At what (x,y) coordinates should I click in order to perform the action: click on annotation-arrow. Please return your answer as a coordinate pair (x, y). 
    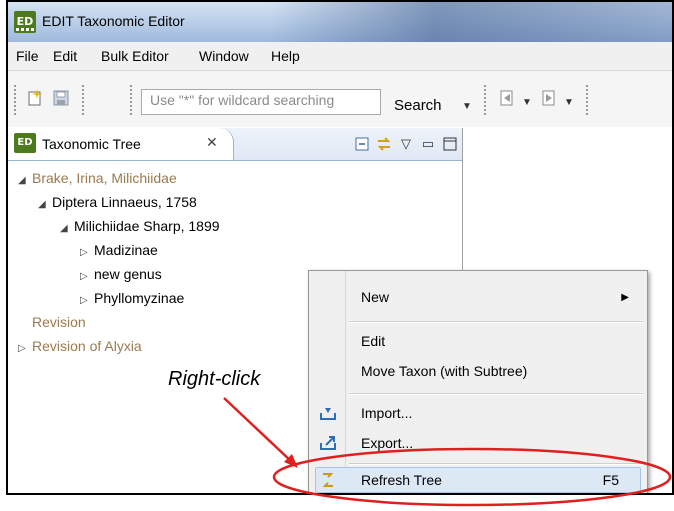
    Looking at the image, I should click on (258, 430).